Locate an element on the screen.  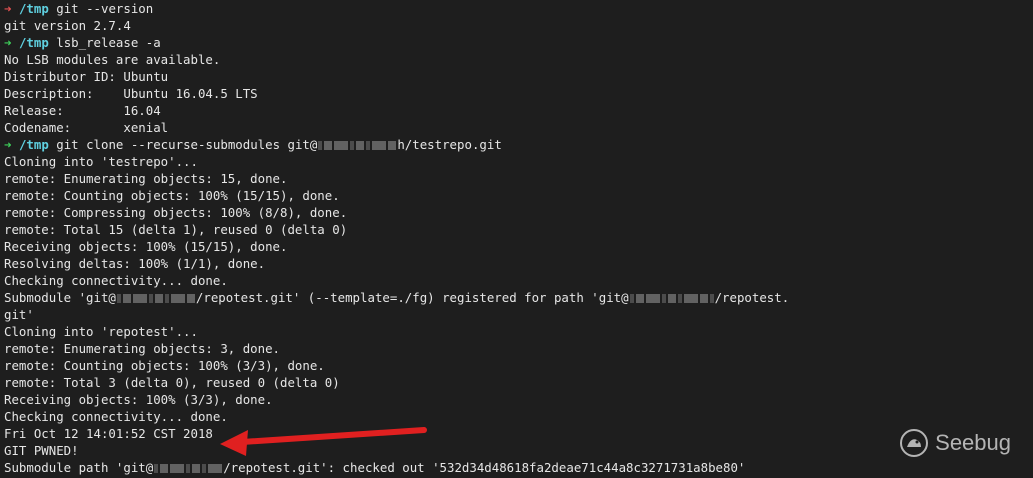
terminal-line: Distributor ID: Ubuntu is located at coordinates (518, 76).